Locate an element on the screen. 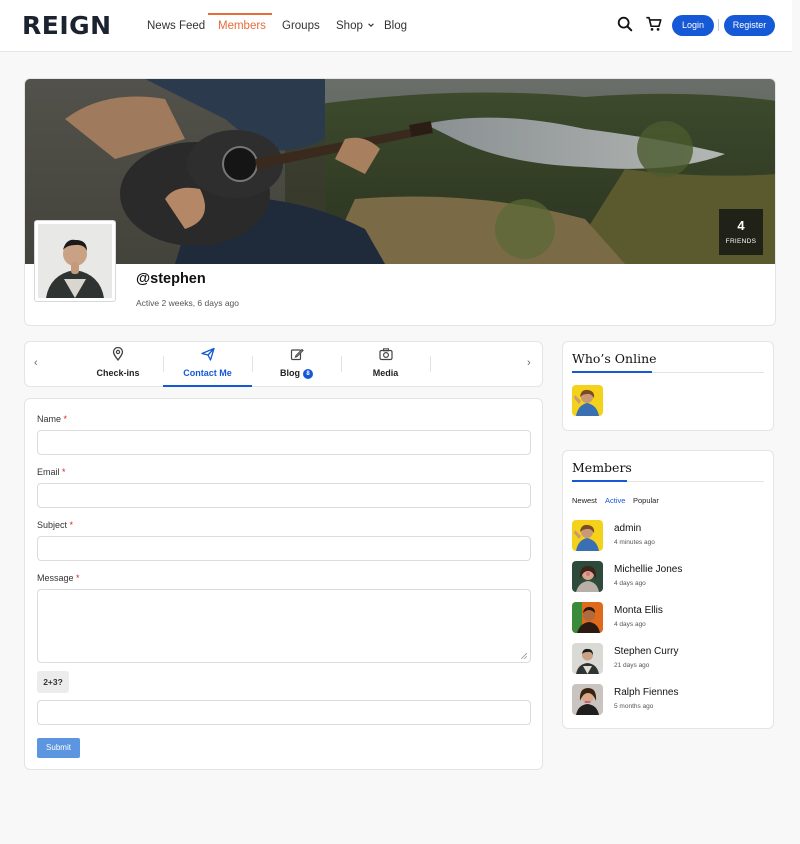 This screenshot has height=844, width=800. tab-contact-me: Contact Me is located at coordinates (207, 364).